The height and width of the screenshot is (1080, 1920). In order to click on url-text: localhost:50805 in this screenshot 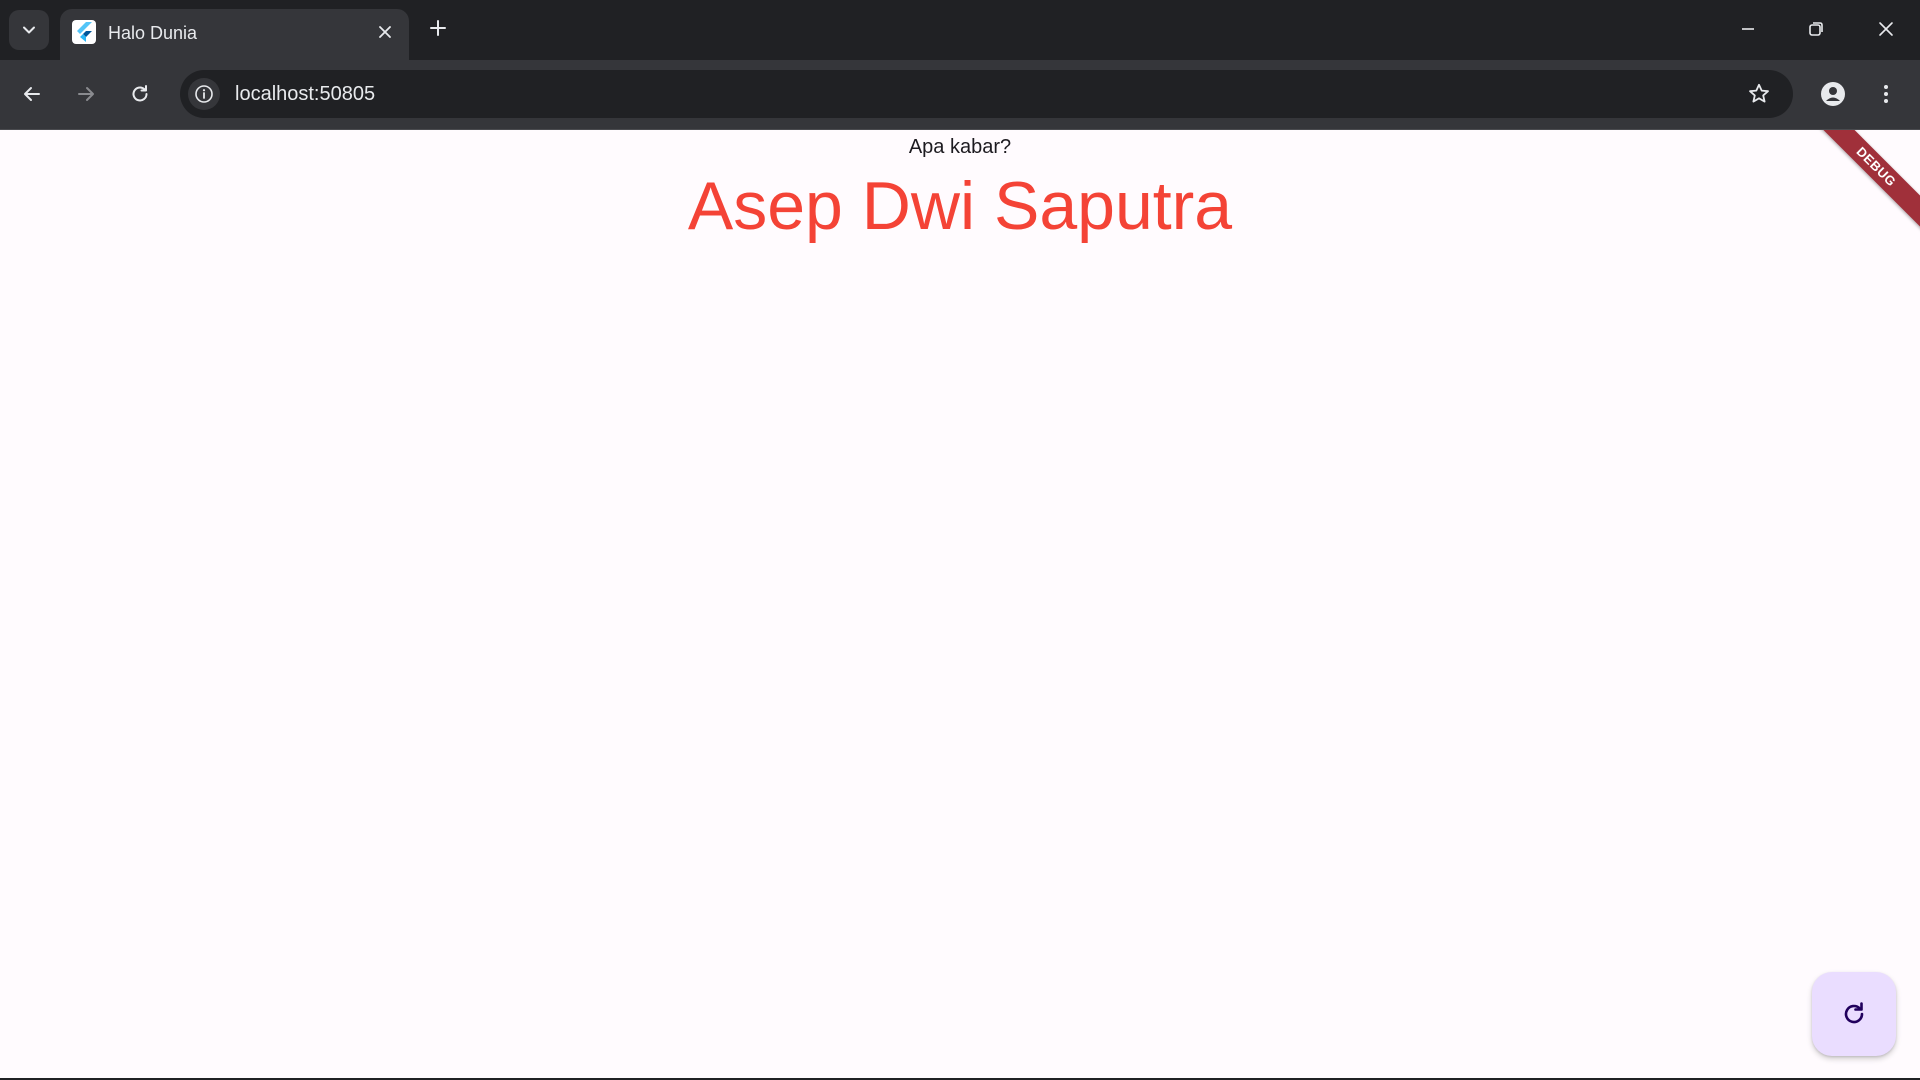, I will do `click(305, 94)`.